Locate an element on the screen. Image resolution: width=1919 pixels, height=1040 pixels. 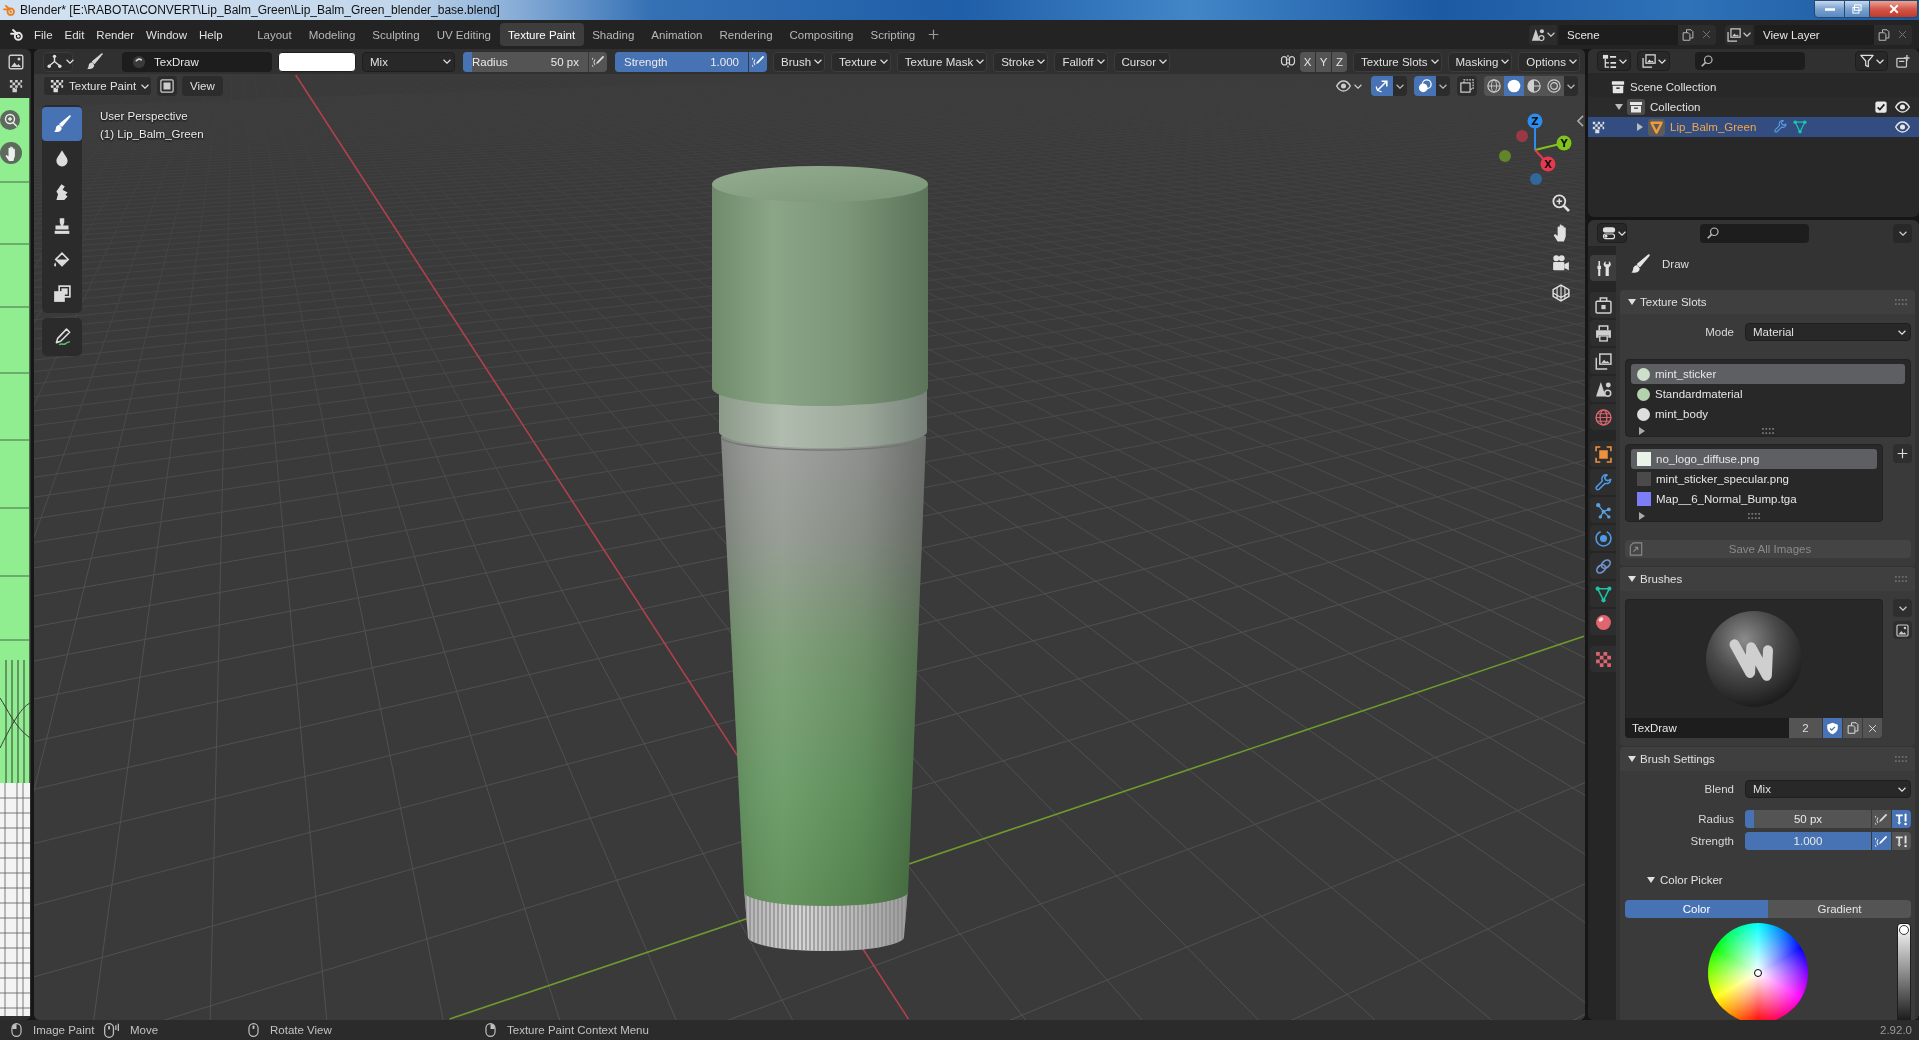
workspace-tab: Sculpting is located at coordinates (396, 34).